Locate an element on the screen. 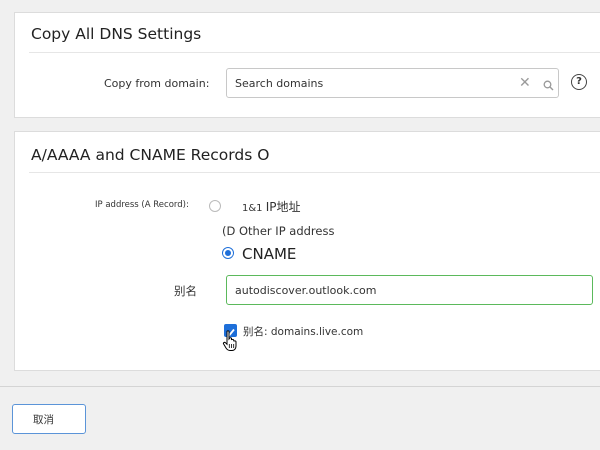  records-title: A/AAAA and CNAME Records O is located at coordinates (150, 155).